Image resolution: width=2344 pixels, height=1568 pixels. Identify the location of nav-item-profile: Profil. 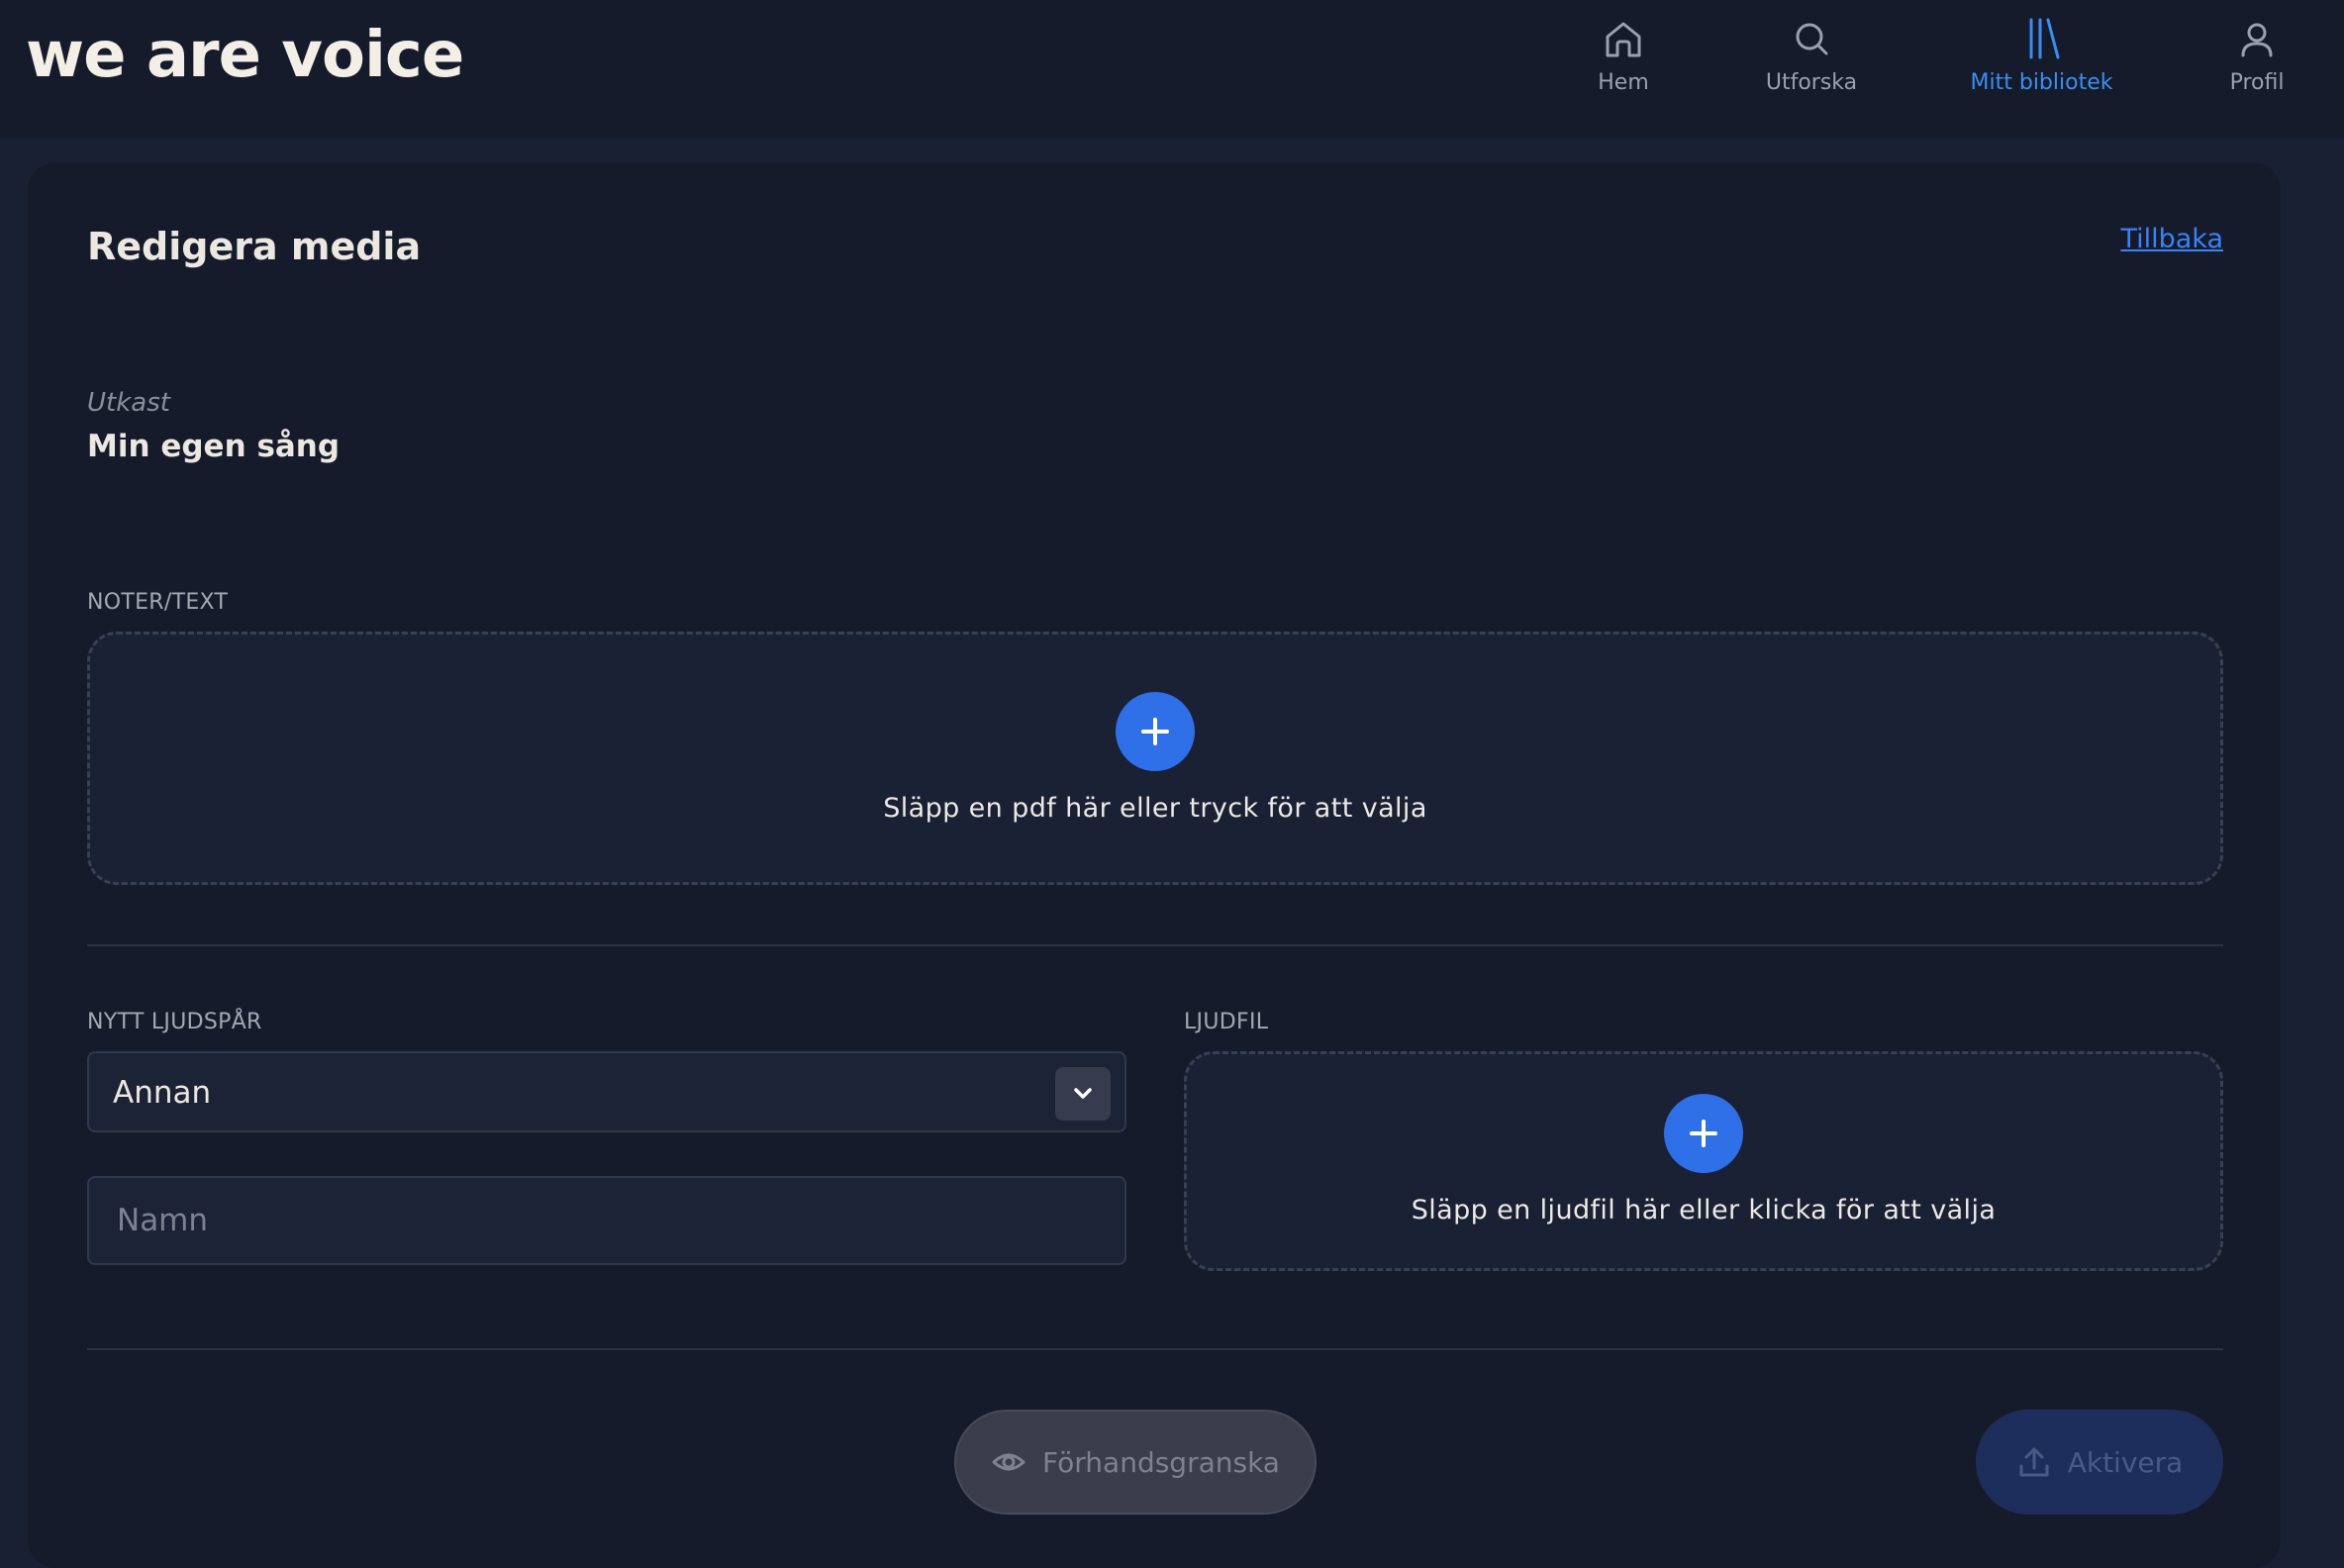
(2256, 69).